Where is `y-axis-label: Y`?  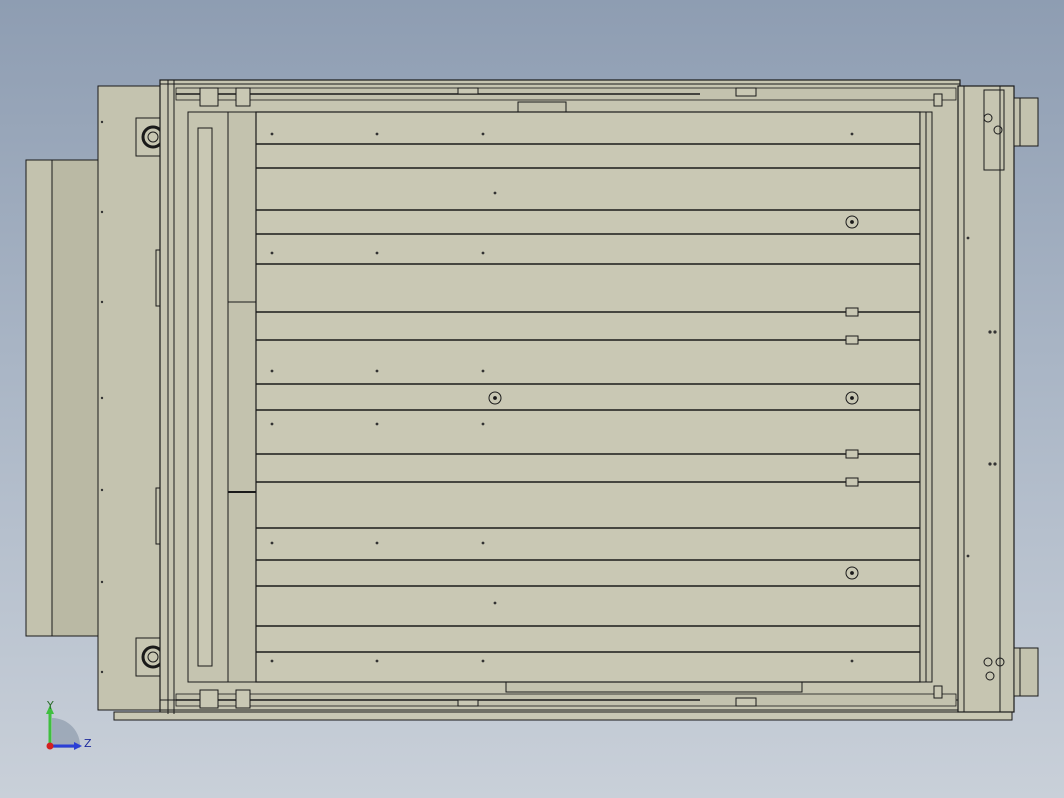 y-axis-label: Y is located at coordinates (50, 705).